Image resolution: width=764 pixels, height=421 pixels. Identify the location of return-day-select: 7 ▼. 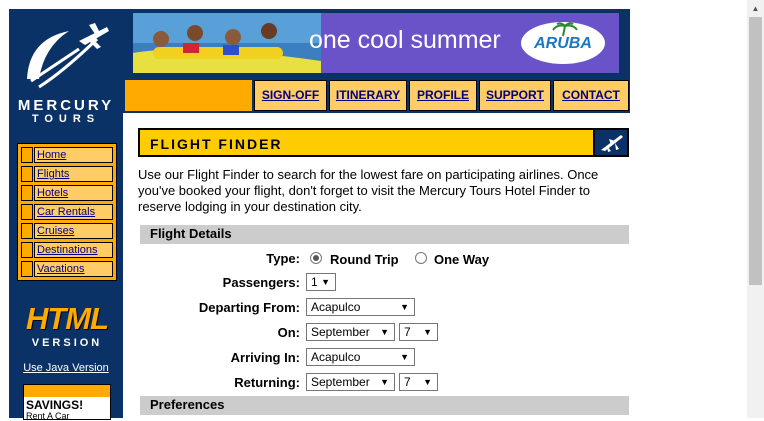
(418, 382).